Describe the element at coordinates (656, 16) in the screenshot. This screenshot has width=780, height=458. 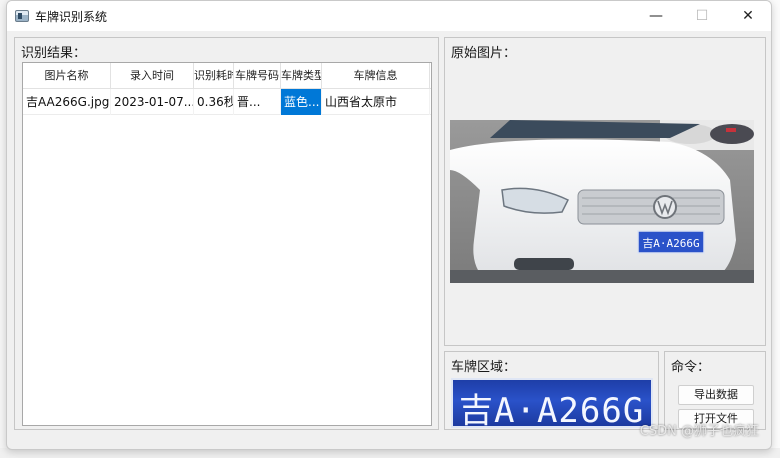
I see `minimize-button: —` at that location.